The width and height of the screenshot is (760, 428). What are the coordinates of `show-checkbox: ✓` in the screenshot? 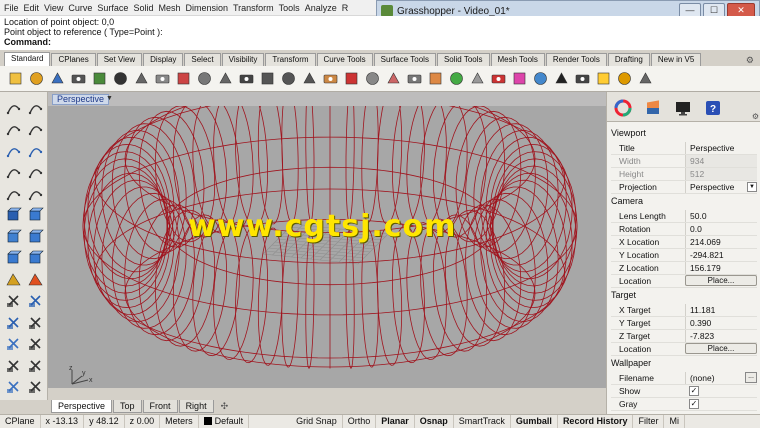 It's located at (694, 391).